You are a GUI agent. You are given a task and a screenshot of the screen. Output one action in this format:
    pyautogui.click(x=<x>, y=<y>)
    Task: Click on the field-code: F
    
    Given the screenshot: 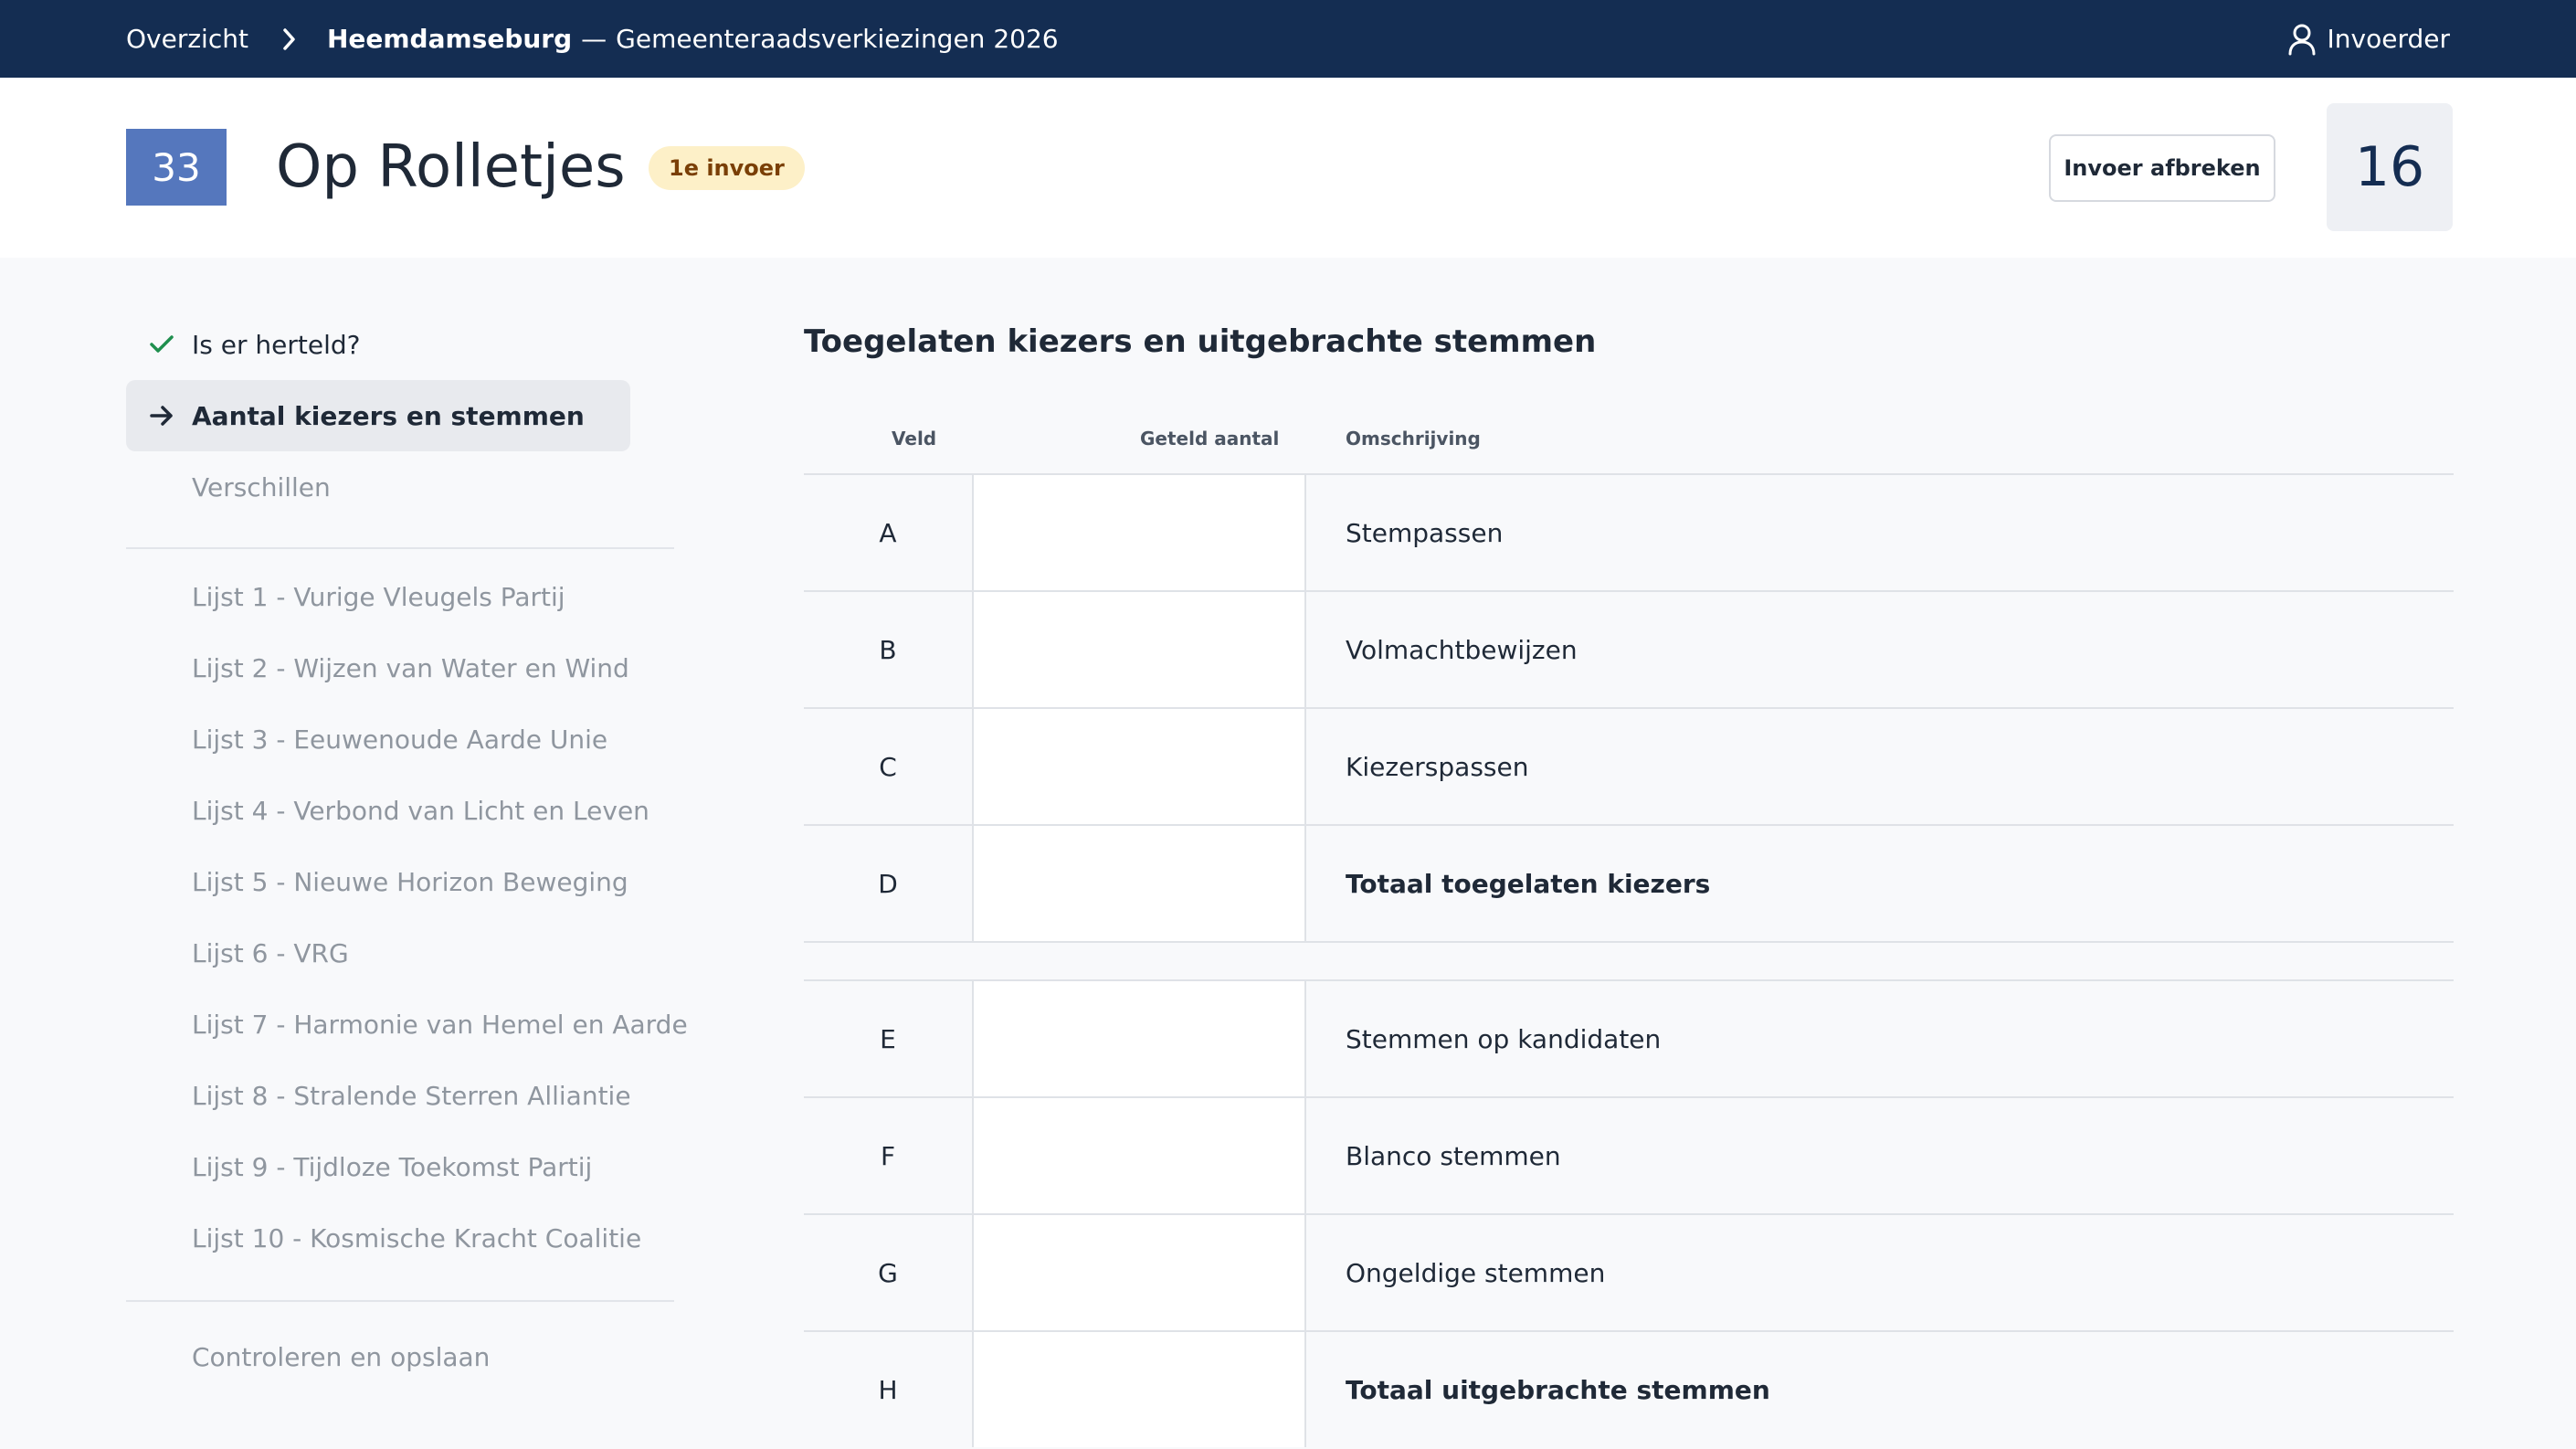 What is the action you would take?
    pyautogui.click(x=888, y=1155)
    